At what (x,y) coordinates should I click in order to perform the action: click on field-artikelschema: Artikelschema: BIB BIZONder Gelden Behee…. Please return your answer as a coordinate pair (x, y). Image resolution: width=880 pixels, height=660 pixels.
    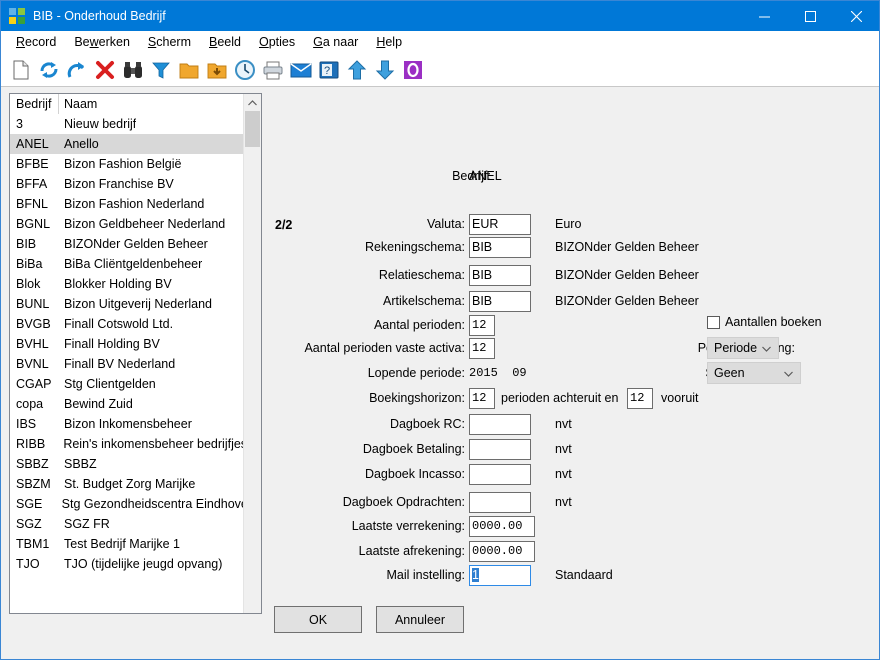
    Looking at the image, I should click on (574, 301).